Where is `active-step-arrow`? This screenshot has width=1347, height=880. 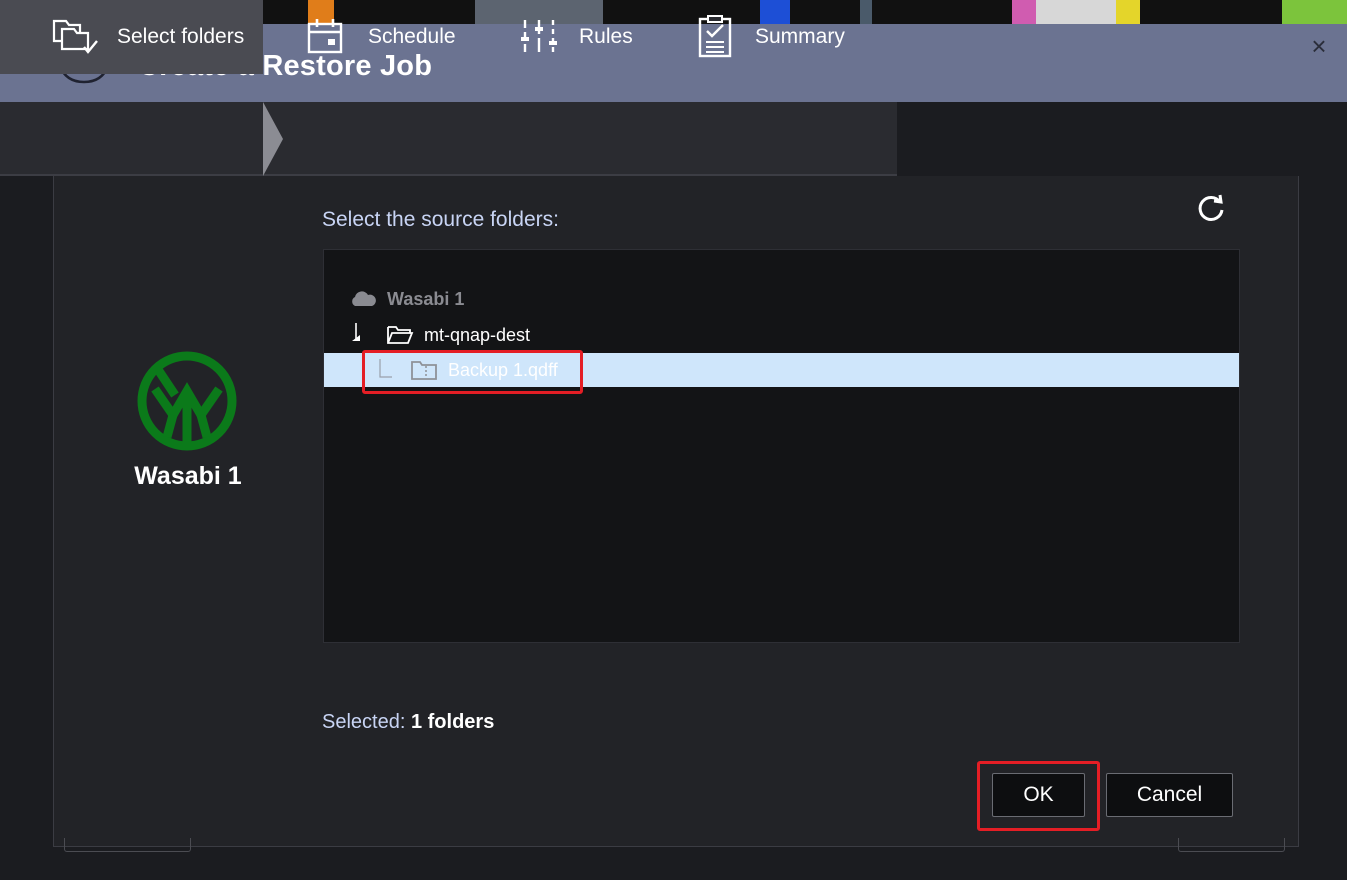
active-step-arrow is located at coordinates (273, 139).